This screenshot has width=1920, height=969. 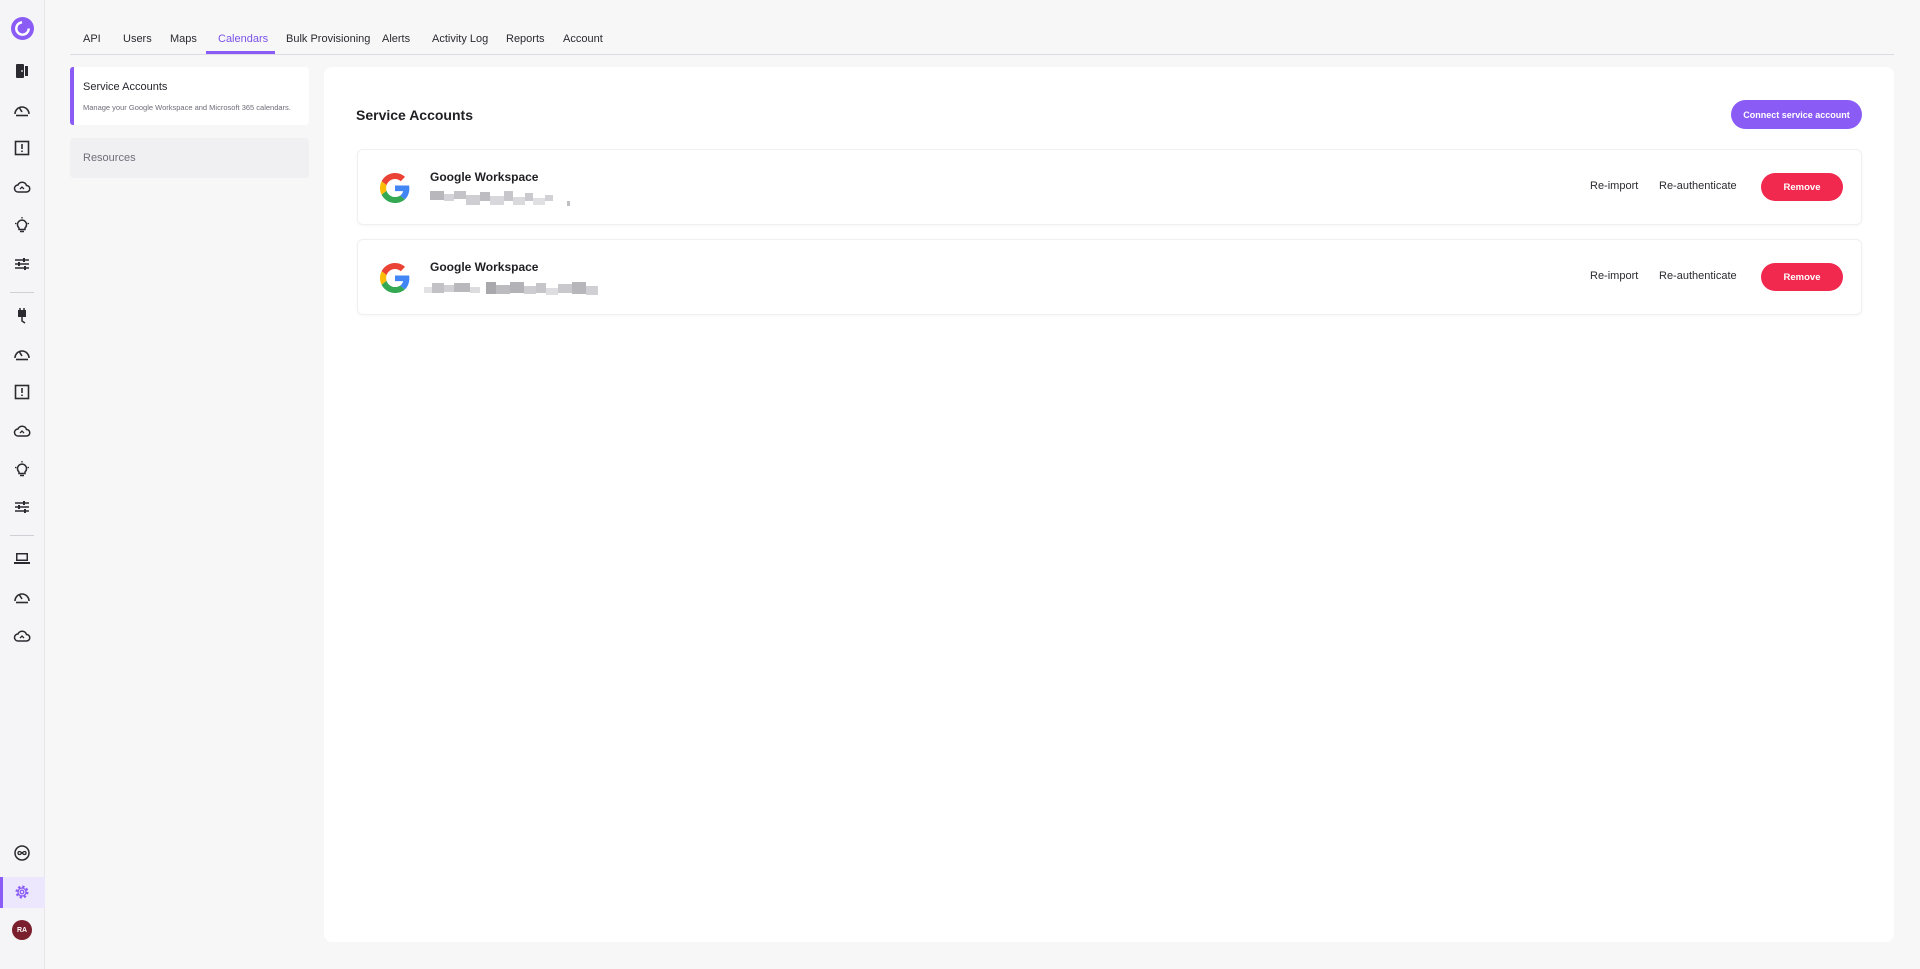 What do you see at coordinates (22, 853) in the screenshot?
I see `infinity-icon` at bounding box center [22, 853].